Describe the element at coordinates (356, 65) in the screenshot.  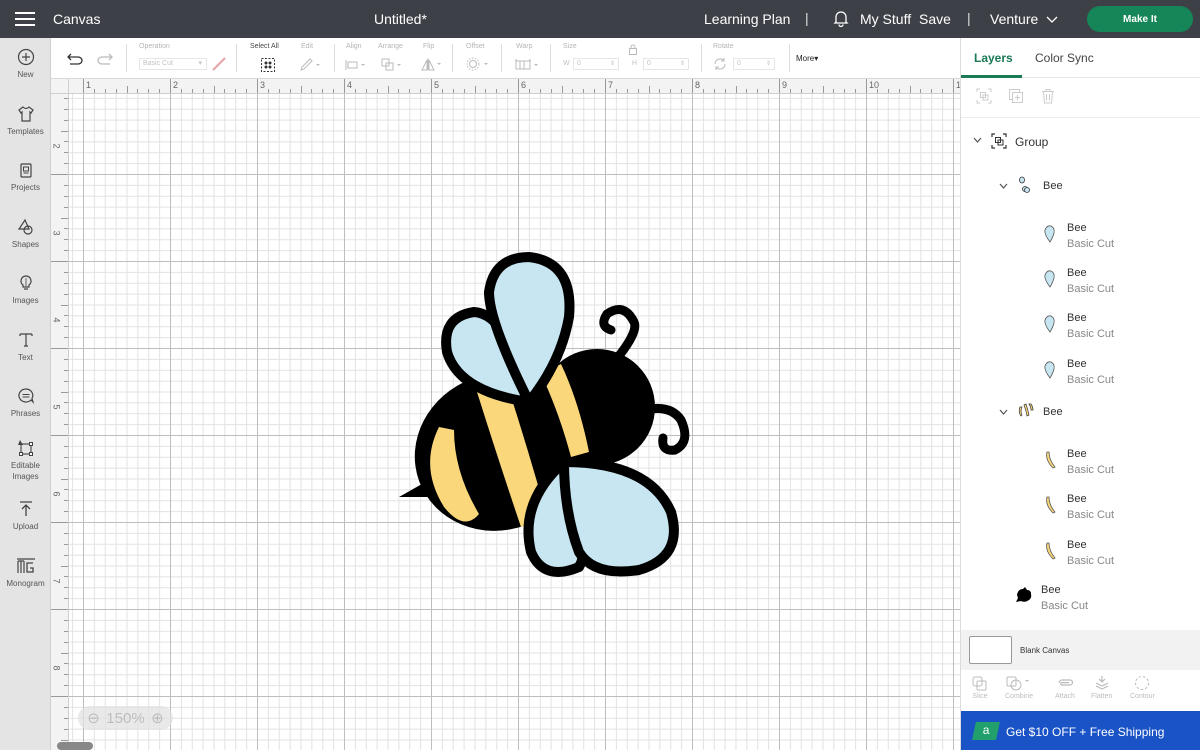
I see `align-icon` at that location.